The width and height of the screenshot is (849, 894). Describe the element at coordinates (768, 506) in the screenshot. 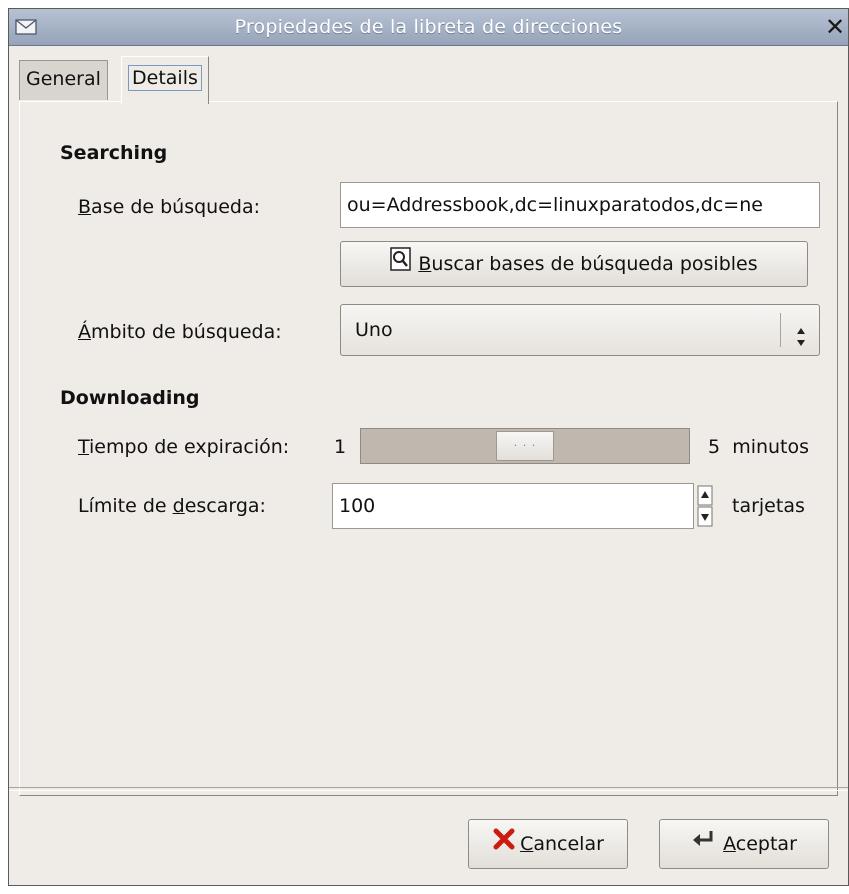

I see `download-limit-unit: tarjetas` at that location.